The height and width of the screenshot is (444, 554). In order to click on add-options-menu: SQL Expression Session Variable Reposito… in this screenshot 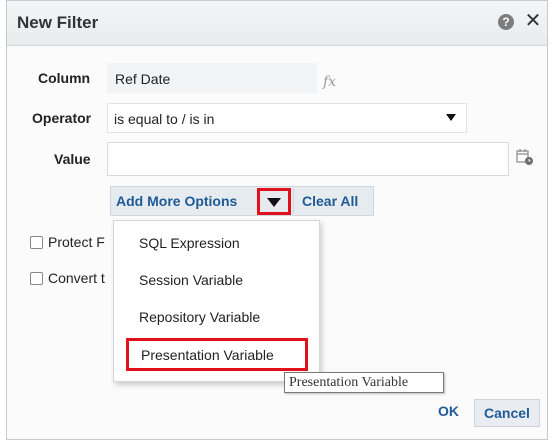, I will do `click(216, 301)`.